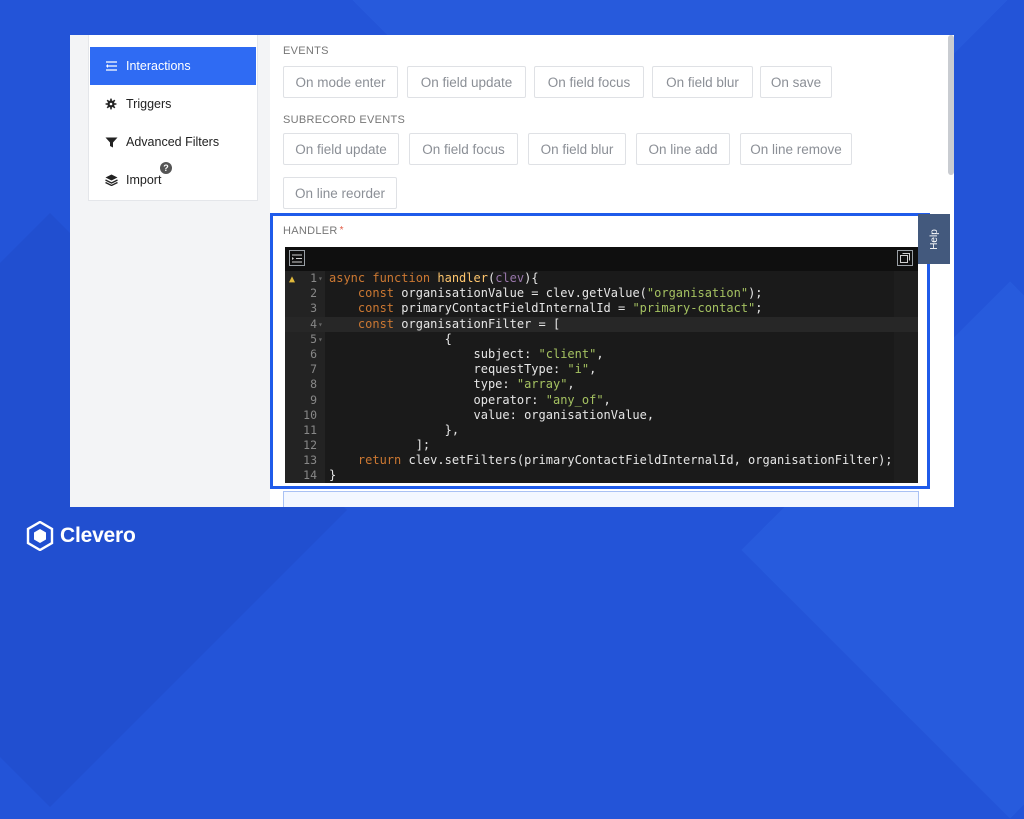 This screenshot has width=1024, height=819. What do you see at coordinates (111, 104) in the screenshot?
I see `gear-icon` at bounding box center [111, 104].